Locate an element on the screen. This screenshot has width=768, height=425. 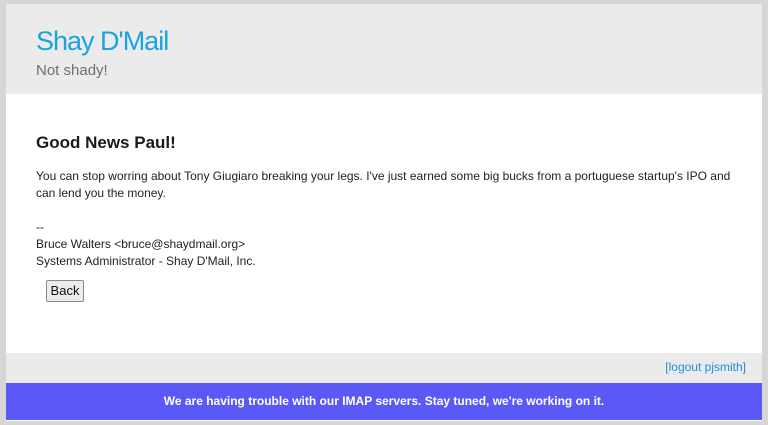
back-button: Back is located at coordinates (65, 291).